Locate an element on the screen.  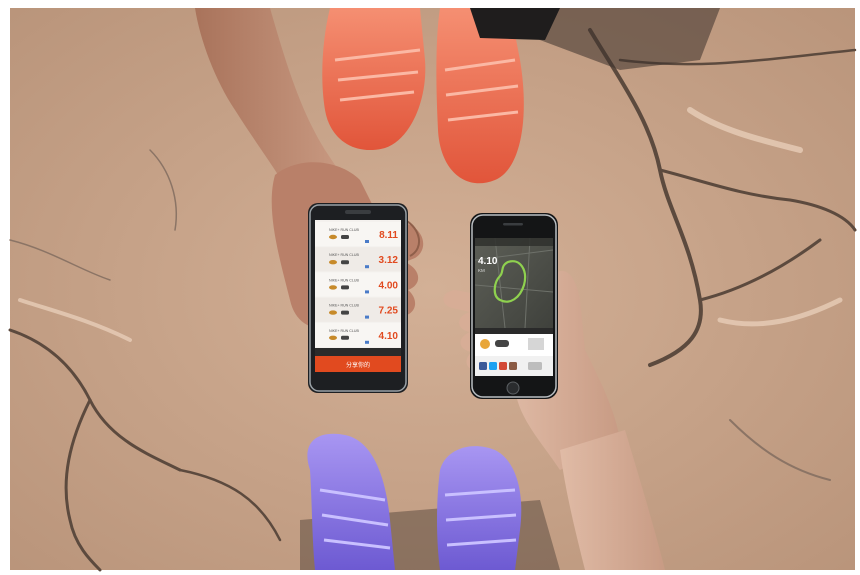
activity-distance: 4.00 is located at coordinates (389, 285).